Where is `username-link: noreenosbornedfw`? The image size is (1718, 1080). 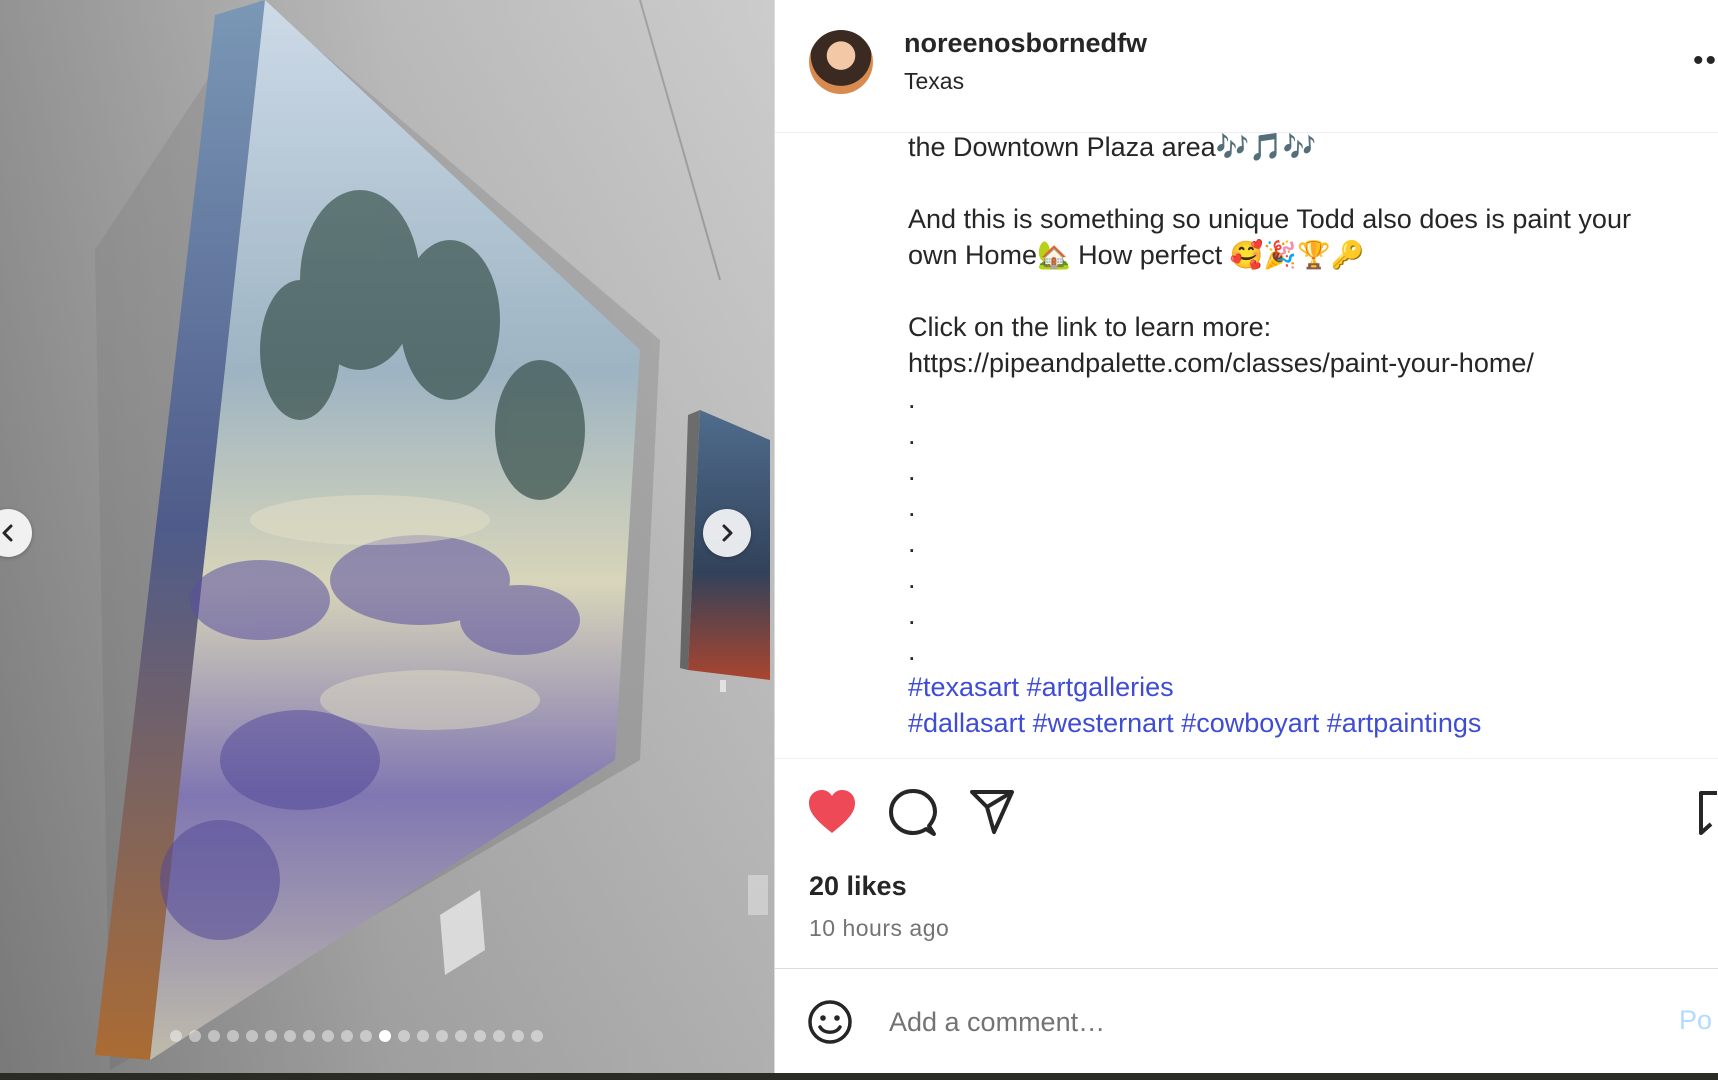 username-link: noreenosbornedfw is located at coordinates (1025, 43).